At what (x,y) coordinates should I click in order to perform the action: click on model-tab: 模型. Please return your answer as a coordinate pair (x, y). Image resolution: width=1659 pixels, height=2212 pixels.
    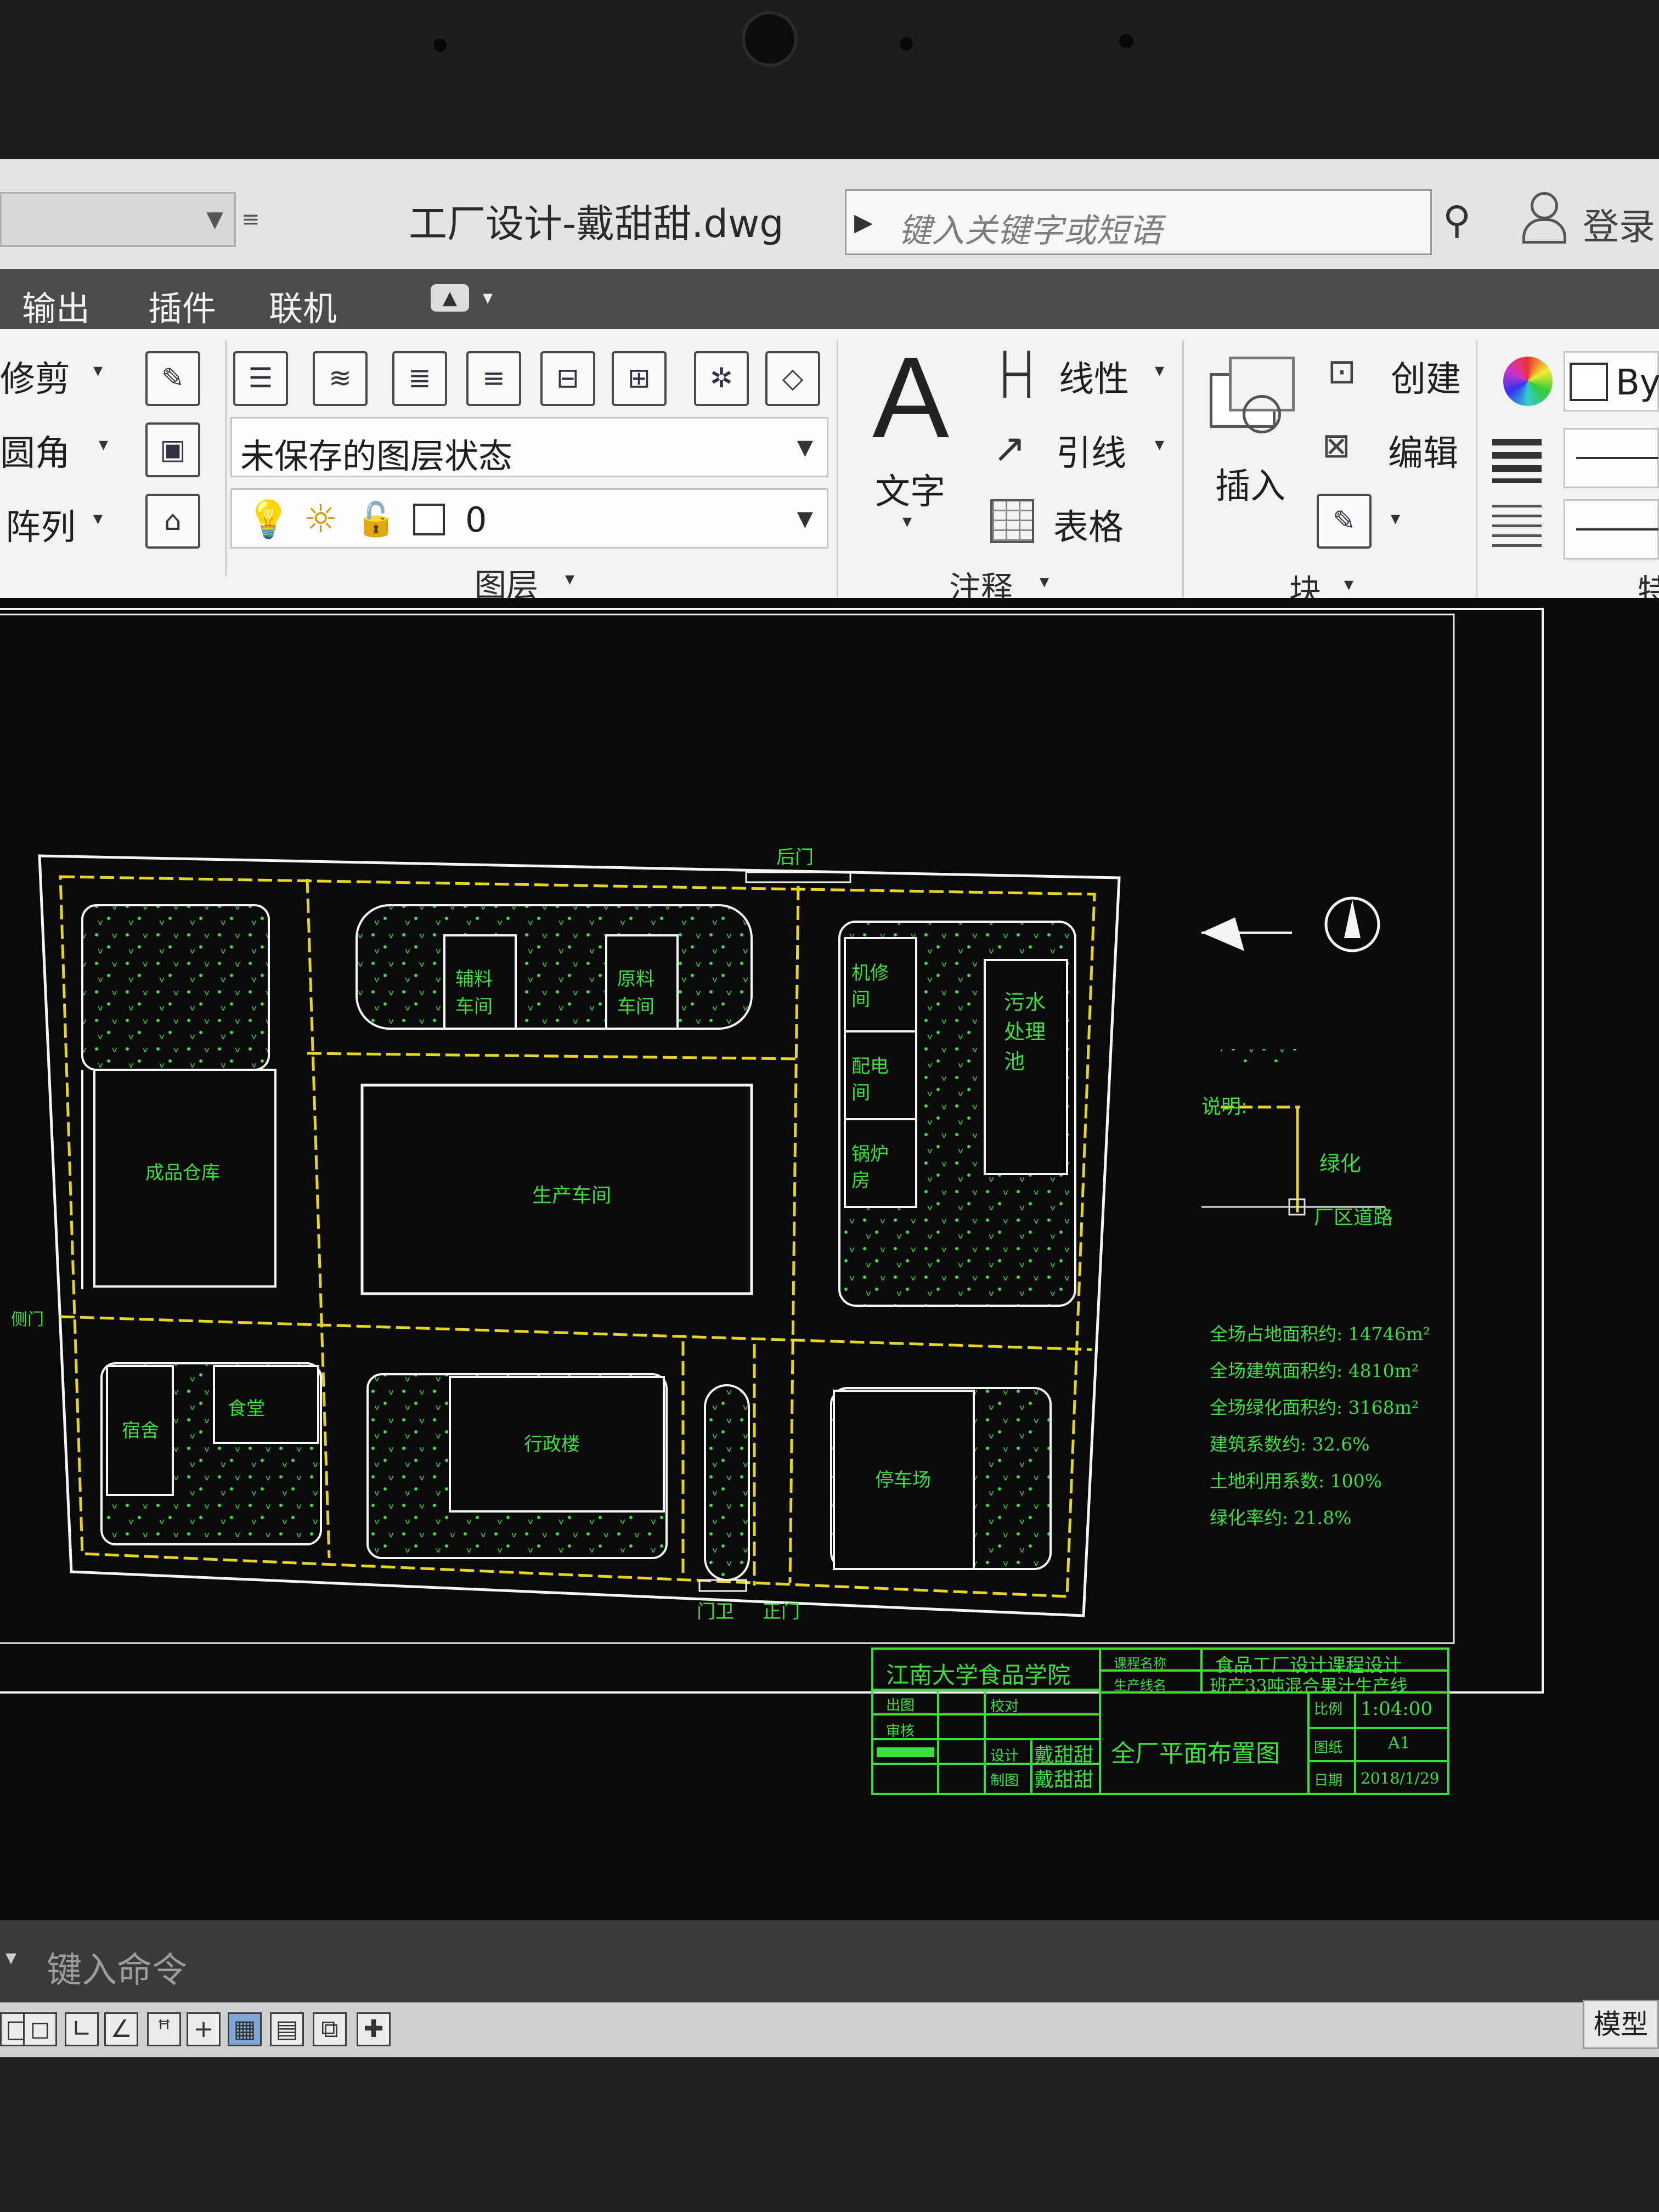
    Looking at the image, I should click on (1621, 2025).